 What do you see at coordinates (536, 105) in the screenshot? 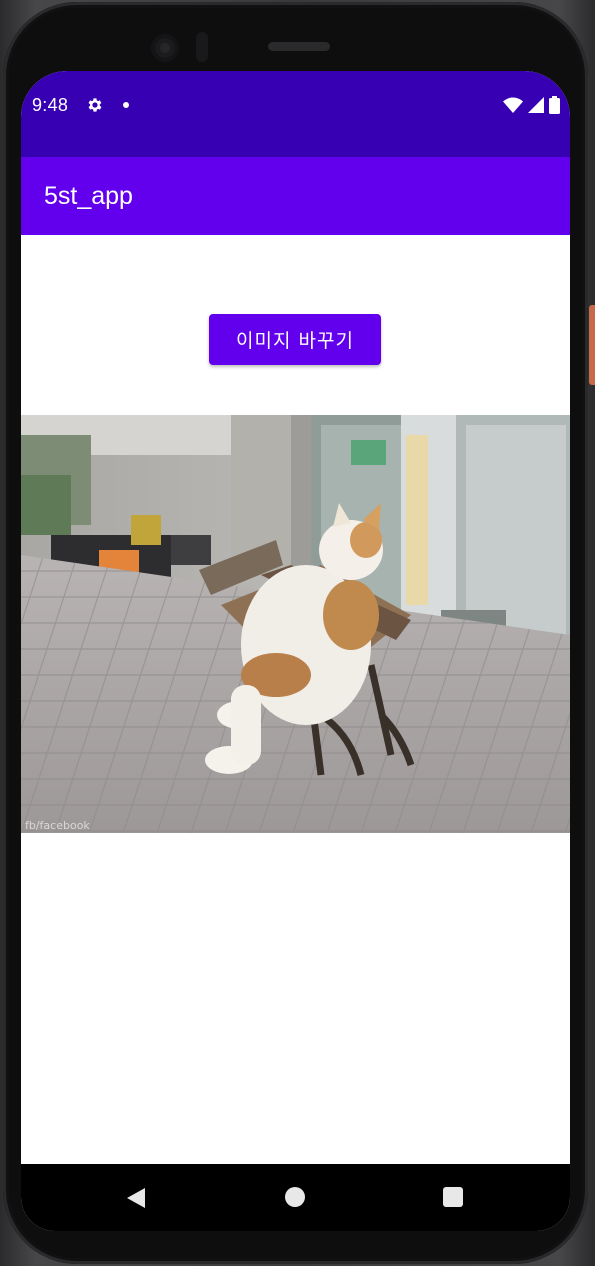
I see `cellular-signal-icon` at bounding box center [536, 105].